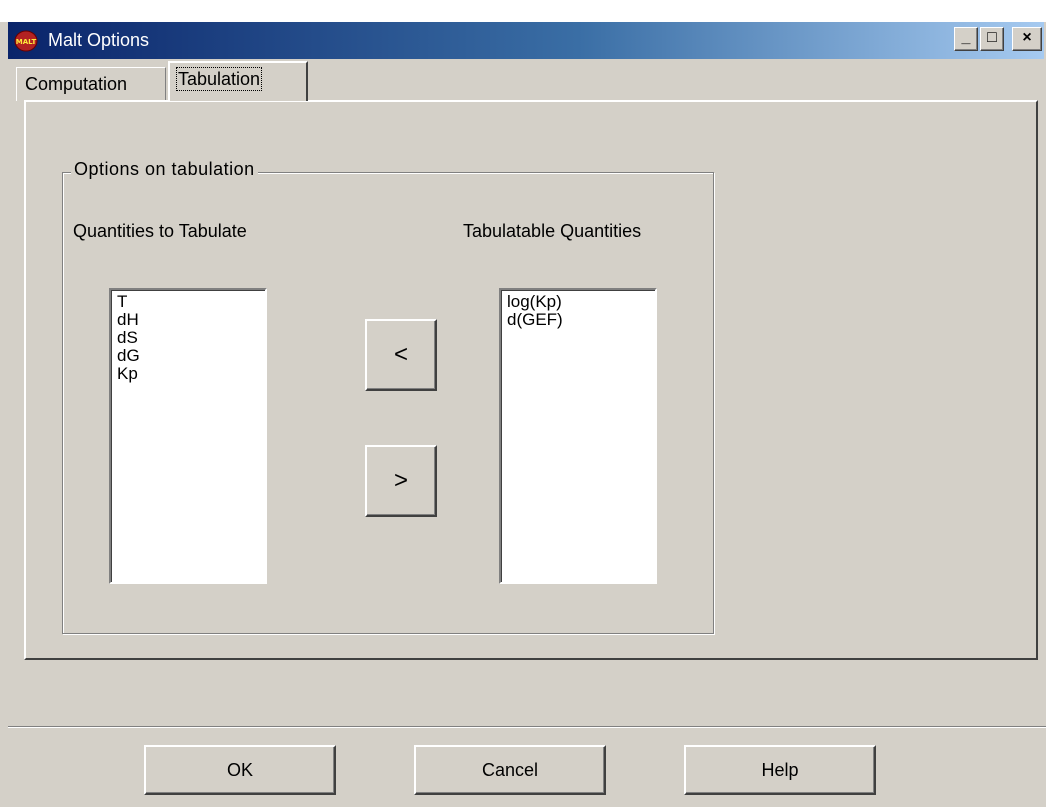  I want to click on top-margin, so click(523, 11).